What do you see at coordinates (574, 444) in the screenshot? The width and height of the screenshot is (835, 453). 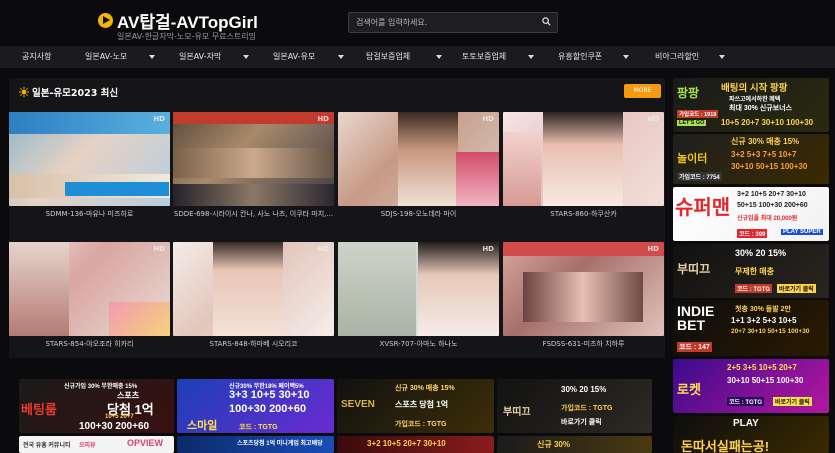 I see `ad-banner-new: 신규 30%` at bounding box center [574, 444].